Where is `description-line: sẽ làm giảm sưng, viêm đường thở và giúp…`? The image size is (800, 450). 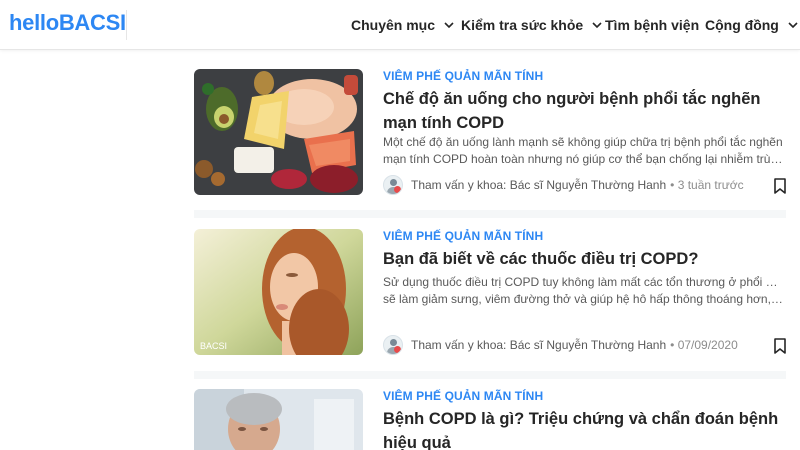
description-line: sẽ làm giảm sưng, viêm đường thở và giúp… is located at coordinates (583, 299).